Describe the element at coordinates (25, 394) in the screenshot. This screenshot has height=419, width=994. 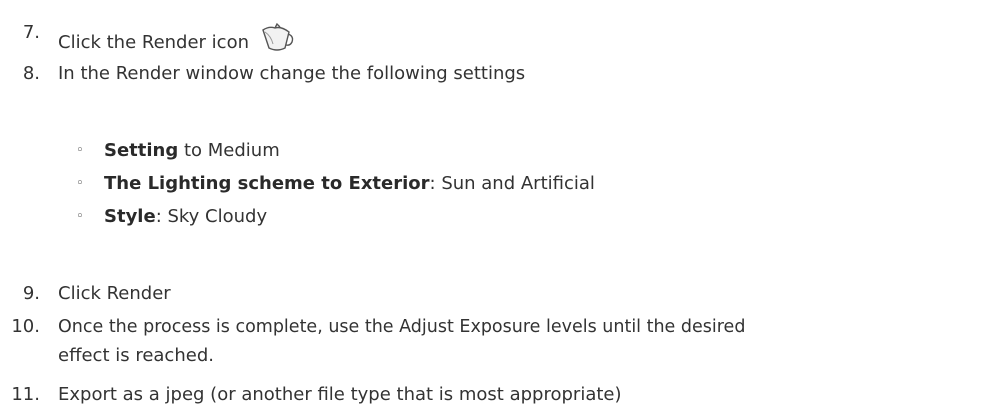
I see `step-number: 11.` at that location.